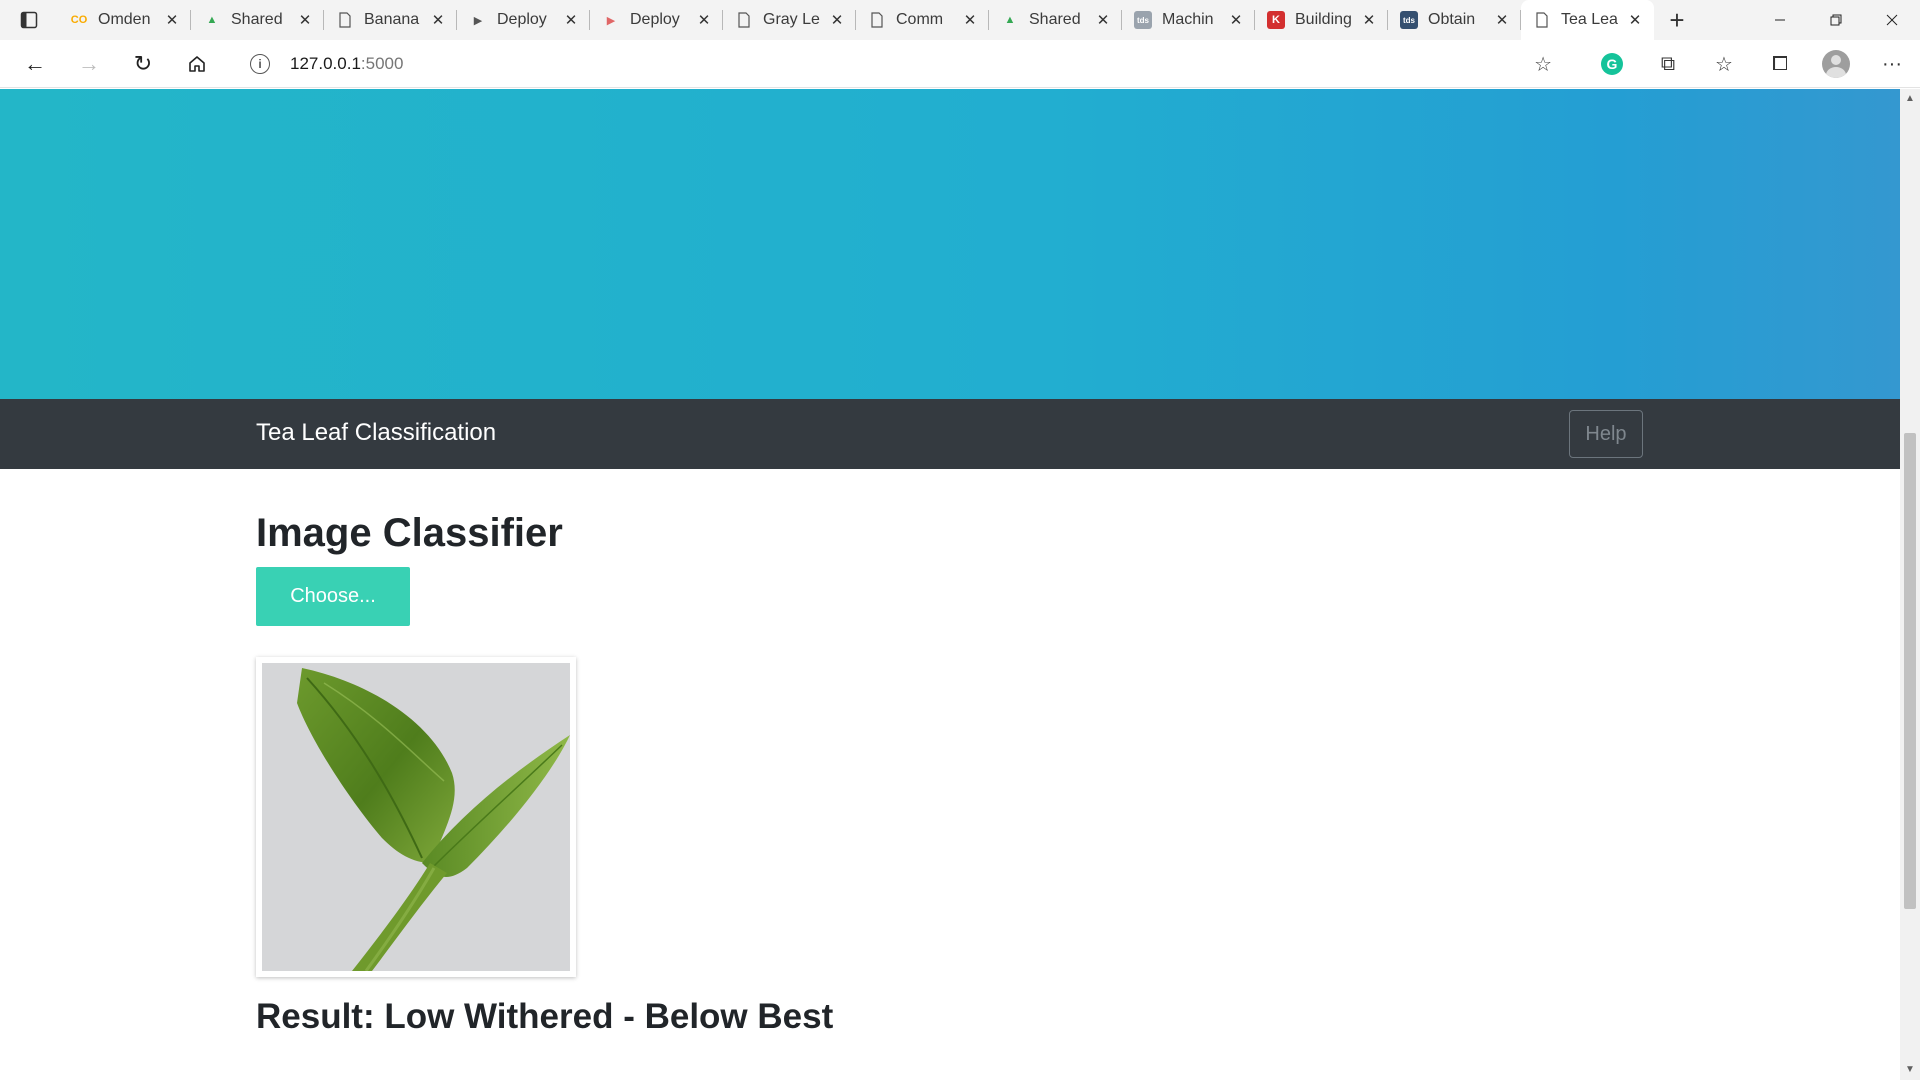  What do you see at coordinates (950, 434) in the screenshot?
I see `site-navbar: Tea Leaf Classification Help` at bounding box center [950, 434].